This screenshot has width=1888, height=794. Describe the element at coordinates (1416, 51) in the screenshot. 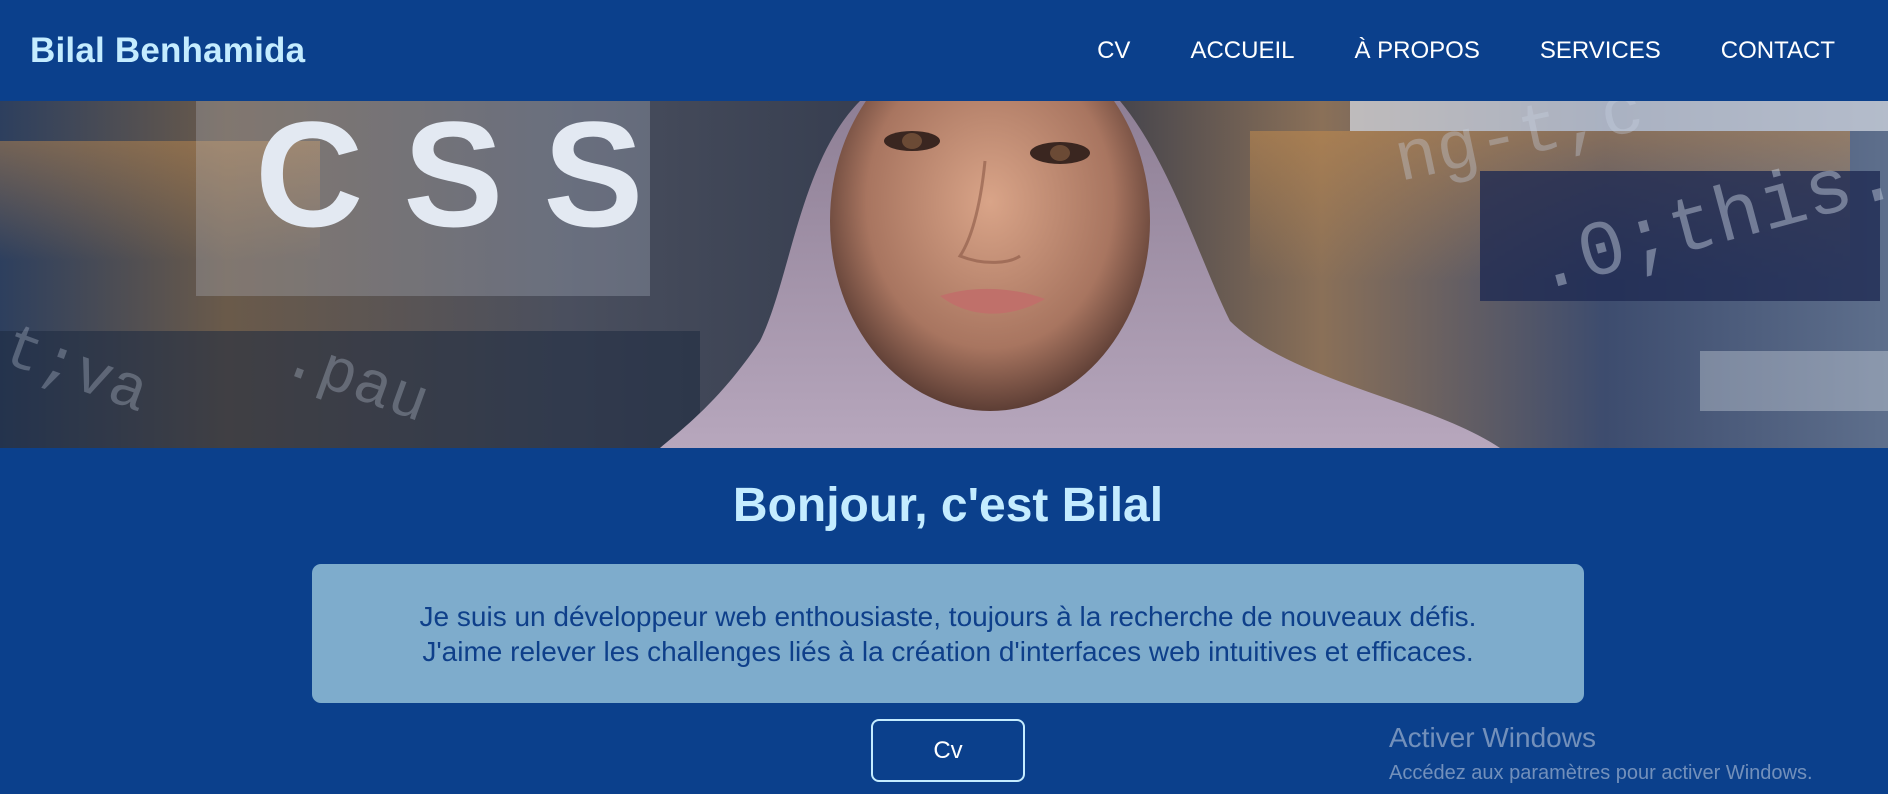

I see `nav-link-a-propos: À PROPOS` at that location.